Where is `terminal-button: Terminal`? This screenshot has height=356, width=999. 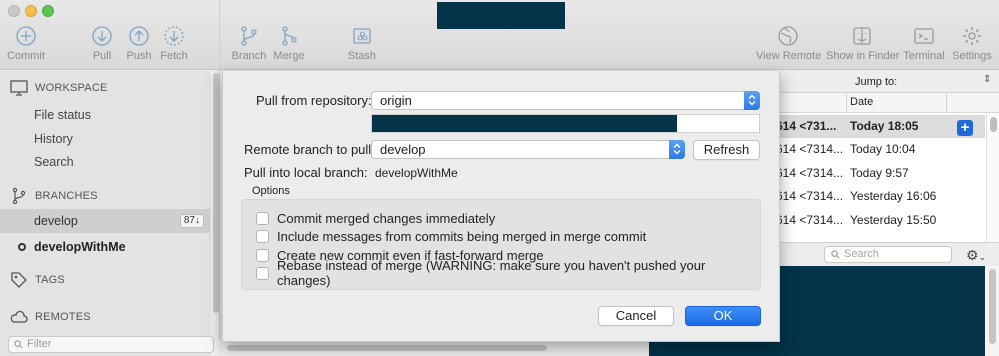
terminal-button: Terminal is located at coordinates (924, 46).